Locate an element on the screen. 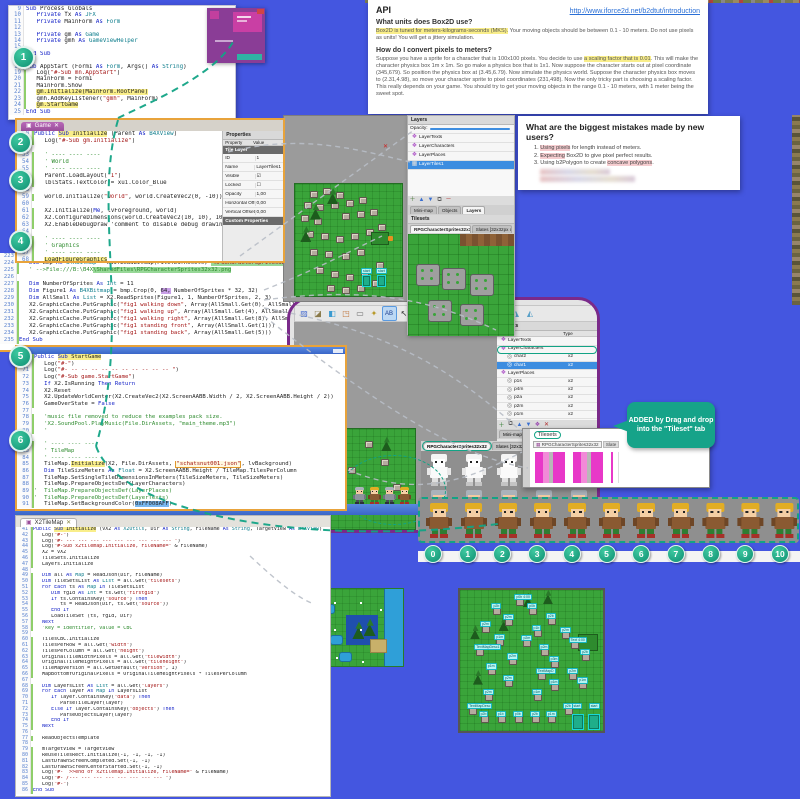  sprite-frame-number-4: 4 is located at coordinates (571, 554).